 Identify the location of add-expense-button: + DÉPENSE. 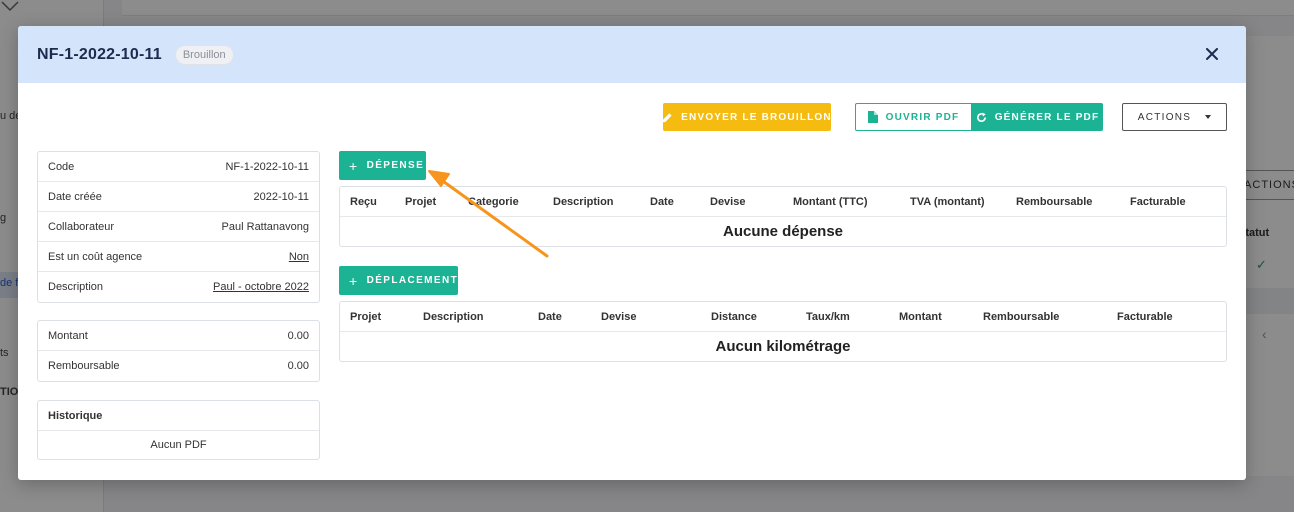
(382, 165).